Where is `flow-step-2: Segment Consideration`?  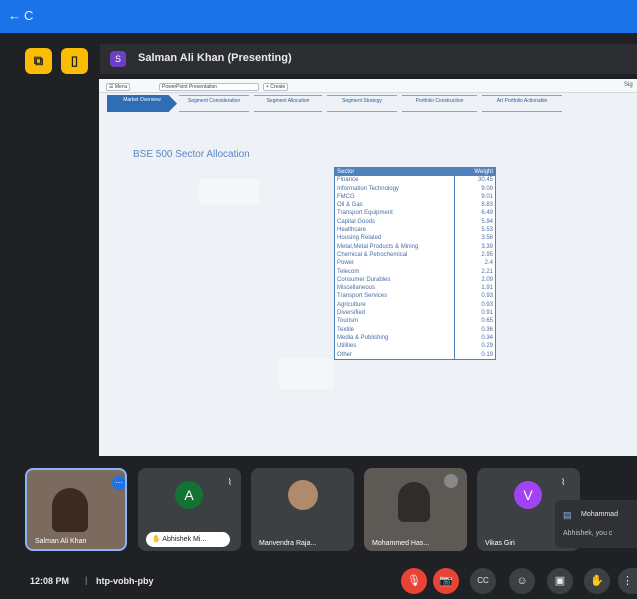 flow-step-2: Segment Consideration is located at coordinates (214, 103).